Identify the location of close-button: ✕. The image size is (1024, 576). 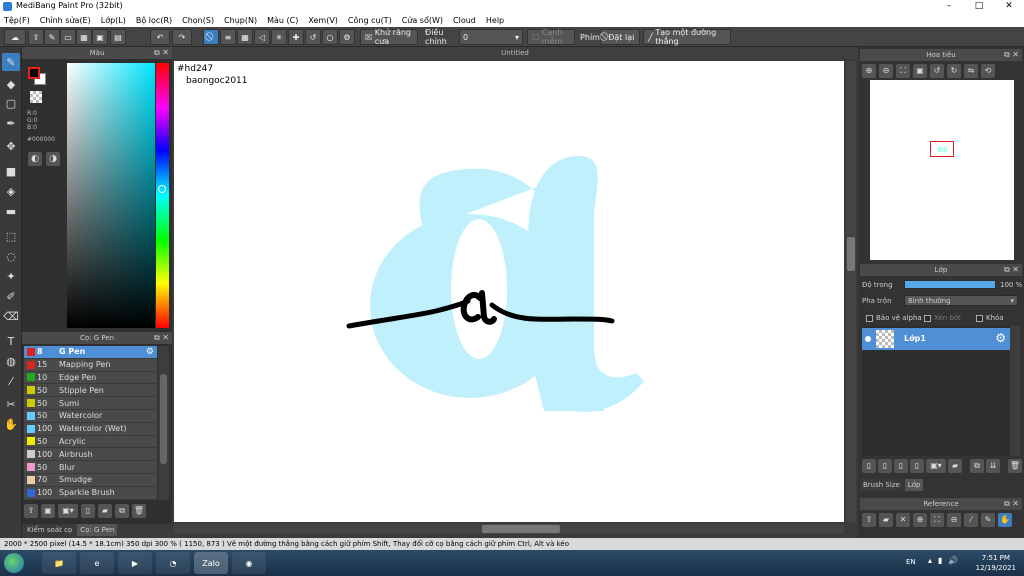
(1009, 6).